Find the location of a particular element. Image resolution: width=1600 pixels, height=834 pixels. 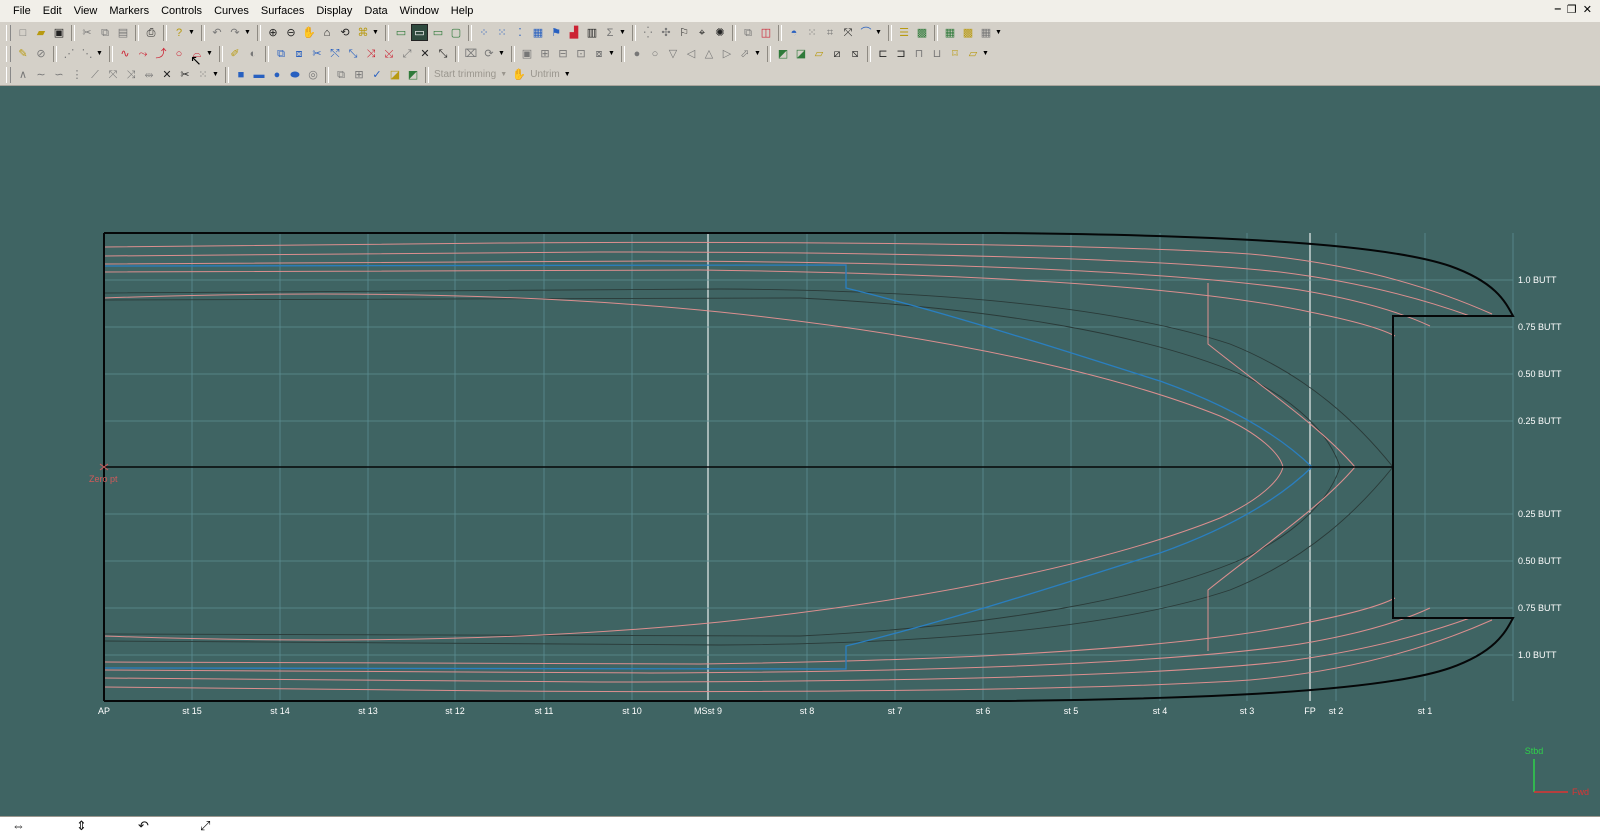

new-file-icon: □ is located at coordinates (23, 33).